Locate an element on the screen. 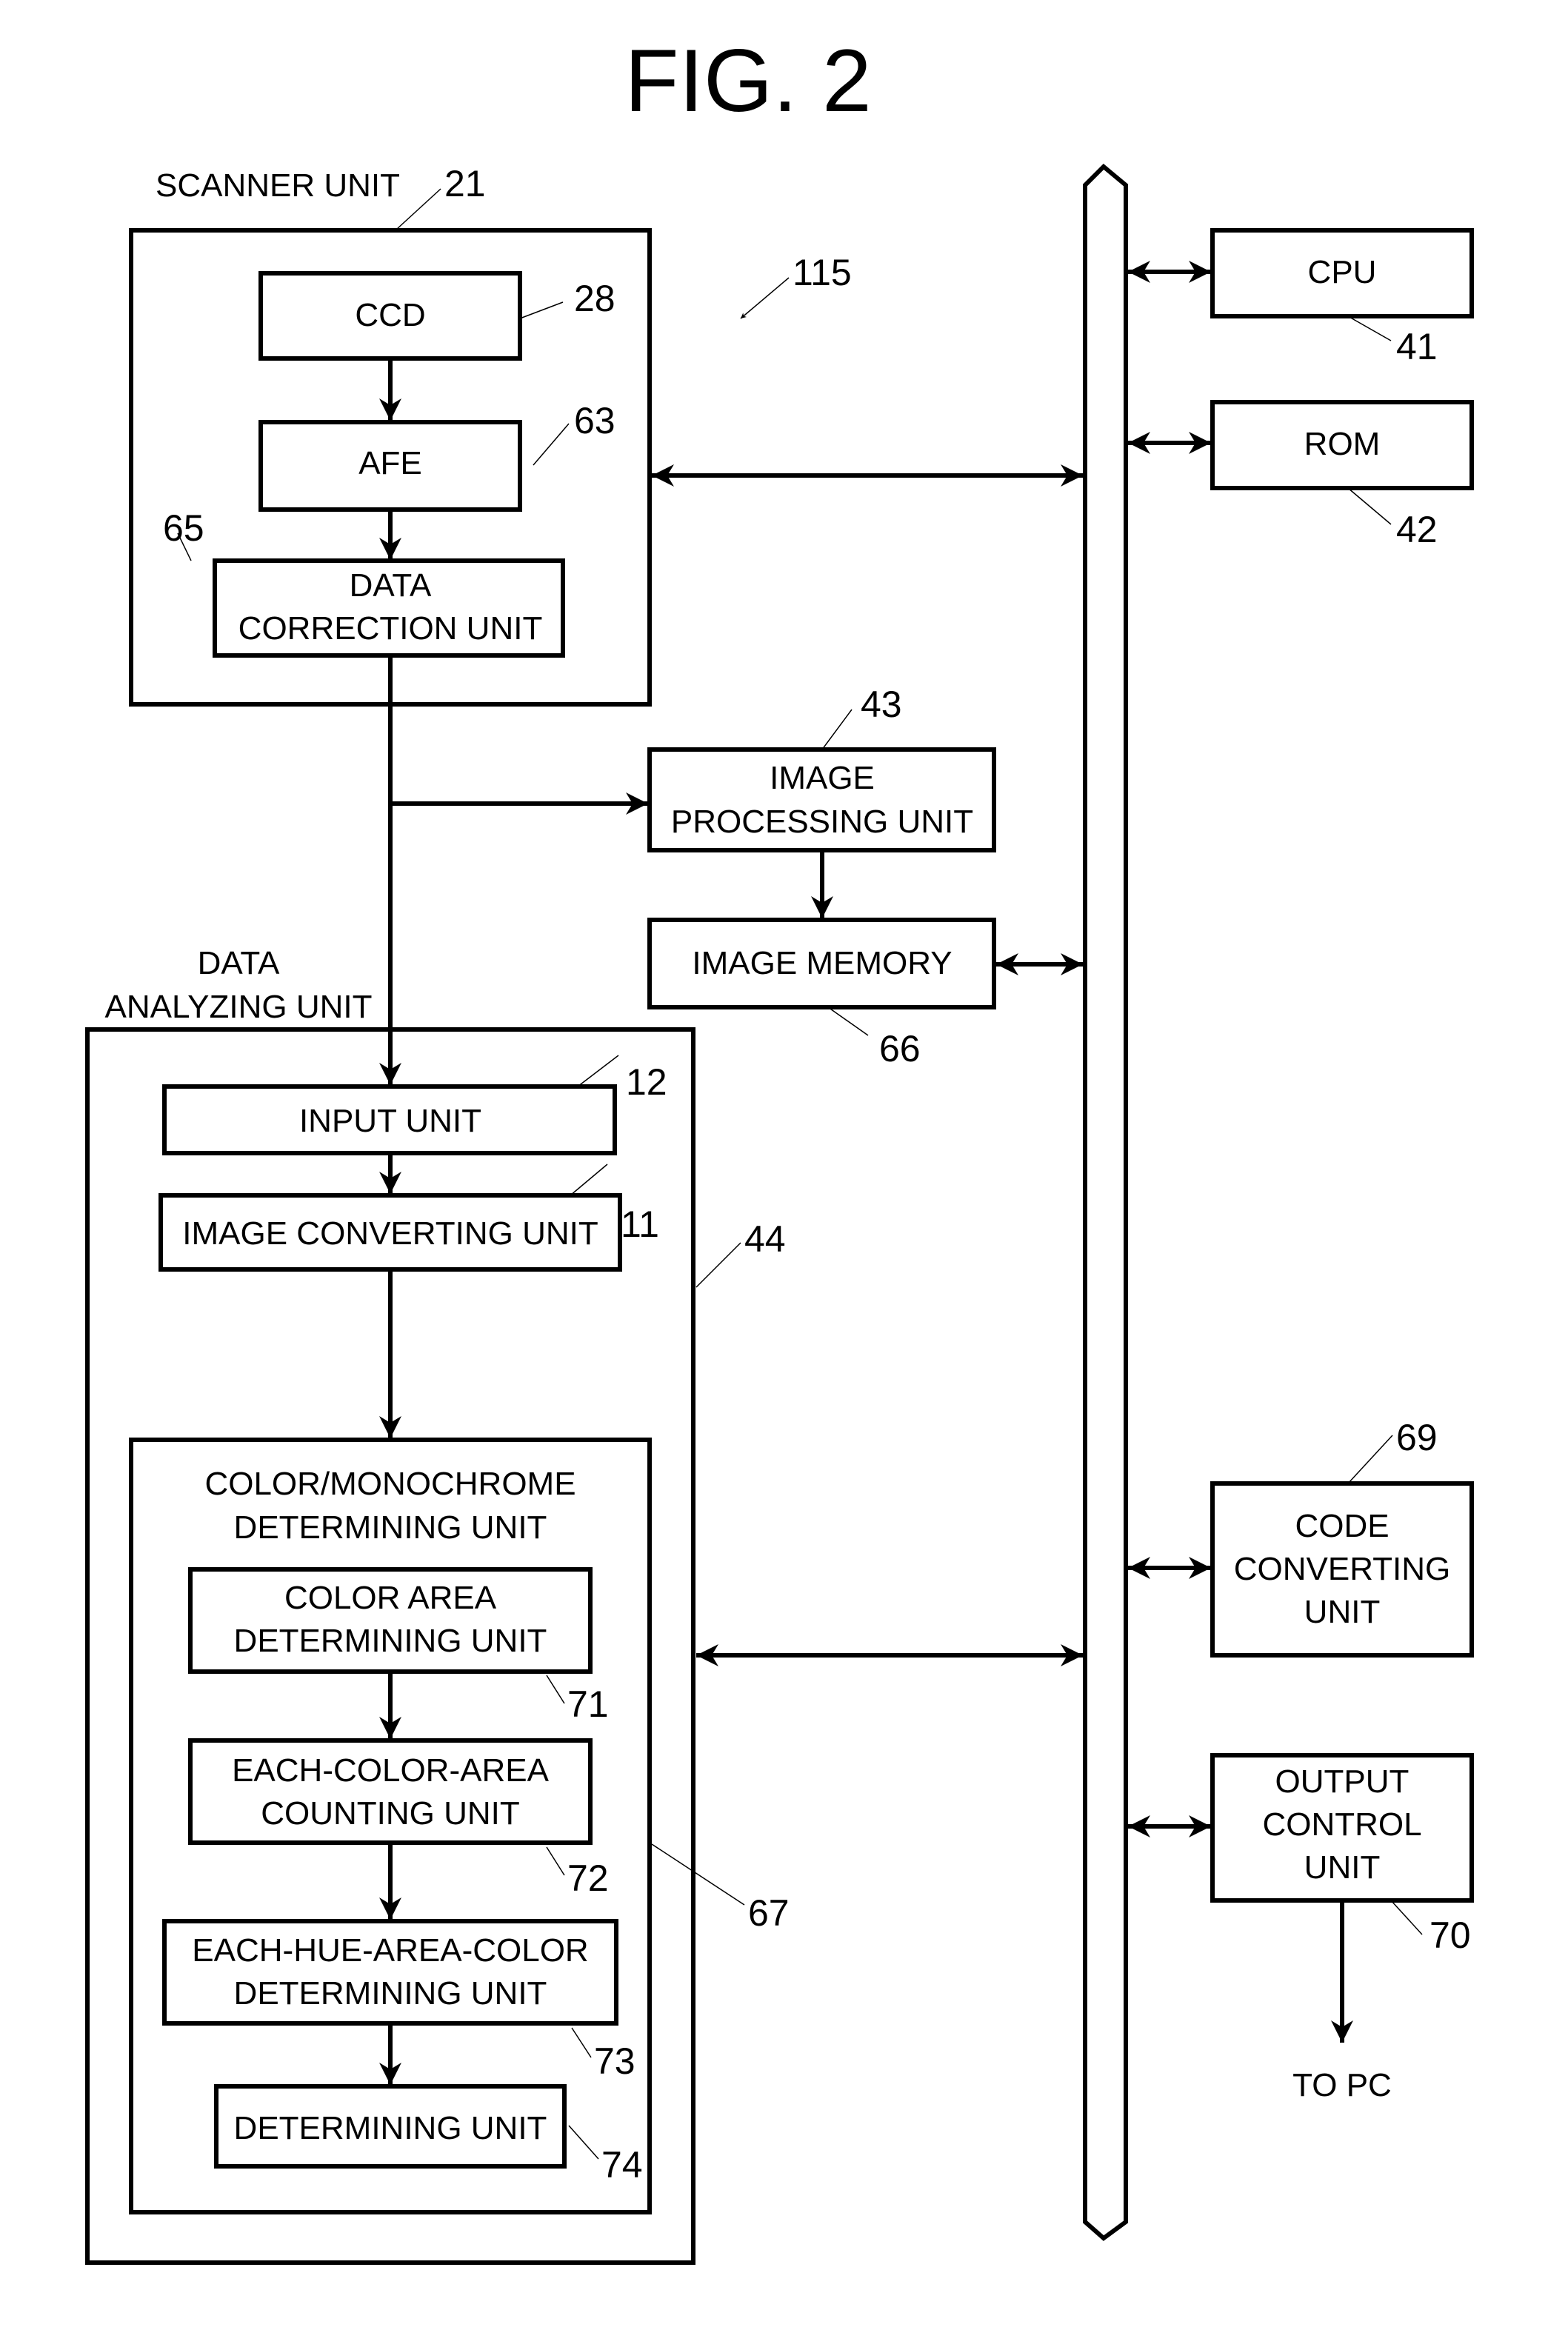 The width and height of the screenshot is (1568, 2350). system-bus is located at coordinates (1106, 1202).